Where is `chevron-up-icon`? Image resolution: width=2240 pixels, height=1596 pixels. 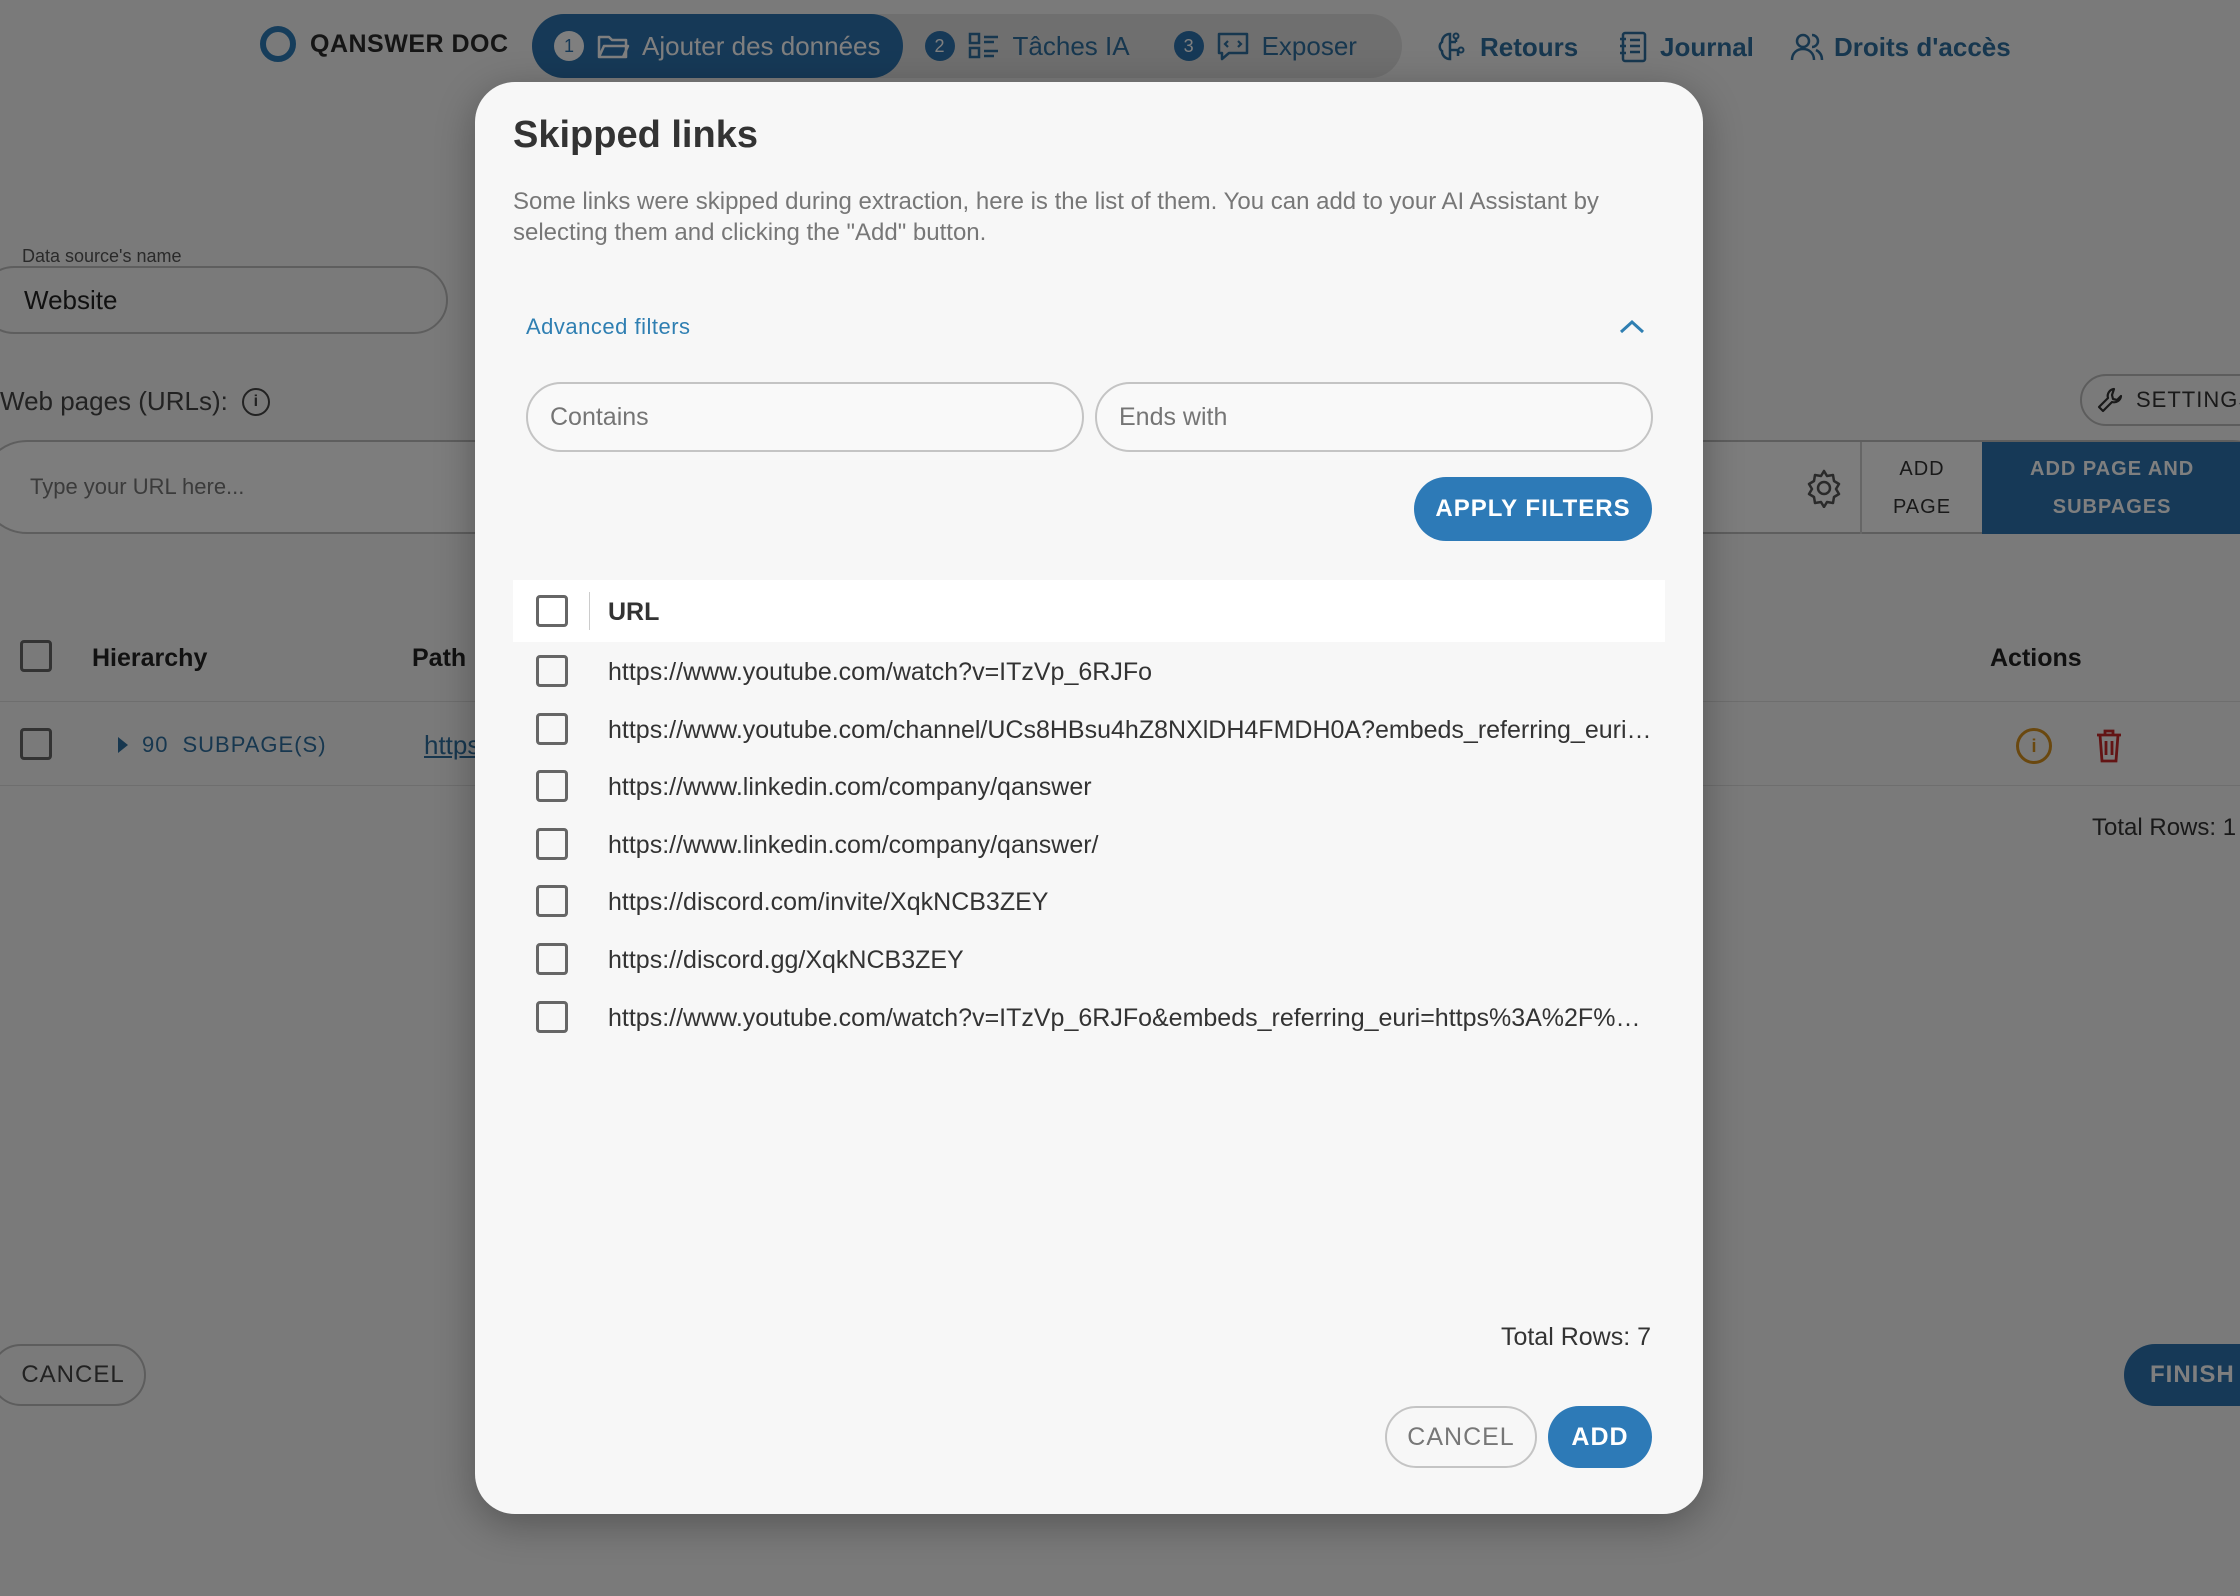
chevron-up-icon is located at coordinates (1632, 326).